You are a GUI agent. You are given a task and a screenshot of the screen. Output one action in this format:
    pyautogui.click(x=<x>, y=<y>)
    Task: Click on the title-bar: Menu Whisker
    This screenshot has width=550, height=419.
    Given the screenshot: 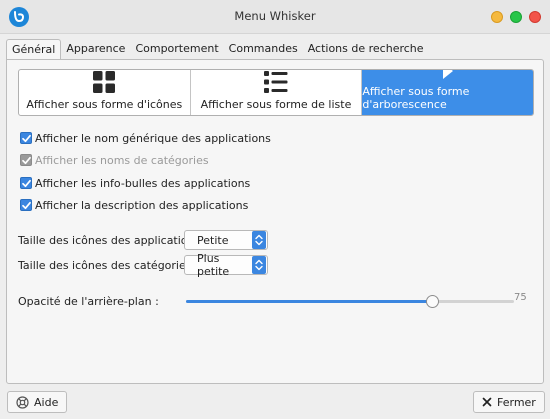 What is the action you would take?
    pyautogui.click(x=275, y=17)
    